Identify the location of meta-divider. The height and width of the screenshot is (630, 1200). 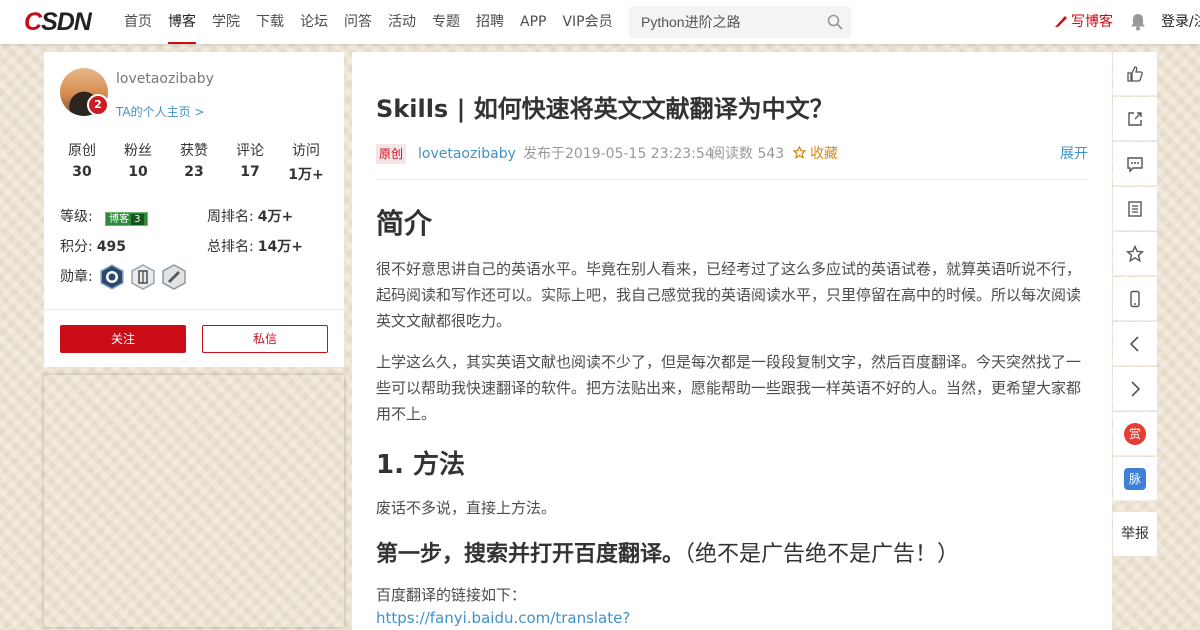
(732, 179).